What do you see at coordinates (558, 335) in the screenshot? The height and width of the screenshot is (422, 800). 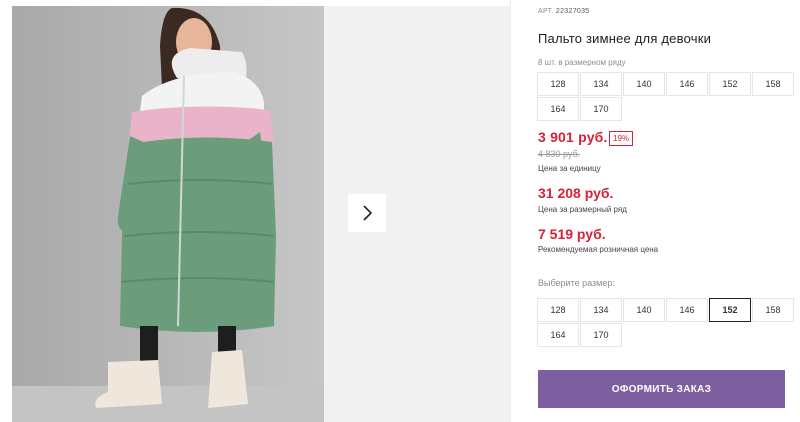 I see `size-option-164: 164` at bounding box center [558, 335].